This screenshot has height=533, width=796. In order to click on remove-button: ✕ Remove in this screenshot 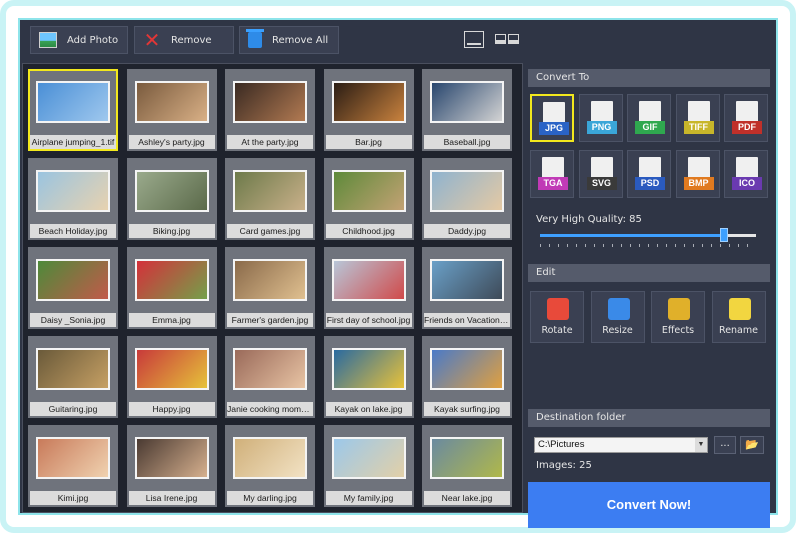, I will do `click(184, 40)`.